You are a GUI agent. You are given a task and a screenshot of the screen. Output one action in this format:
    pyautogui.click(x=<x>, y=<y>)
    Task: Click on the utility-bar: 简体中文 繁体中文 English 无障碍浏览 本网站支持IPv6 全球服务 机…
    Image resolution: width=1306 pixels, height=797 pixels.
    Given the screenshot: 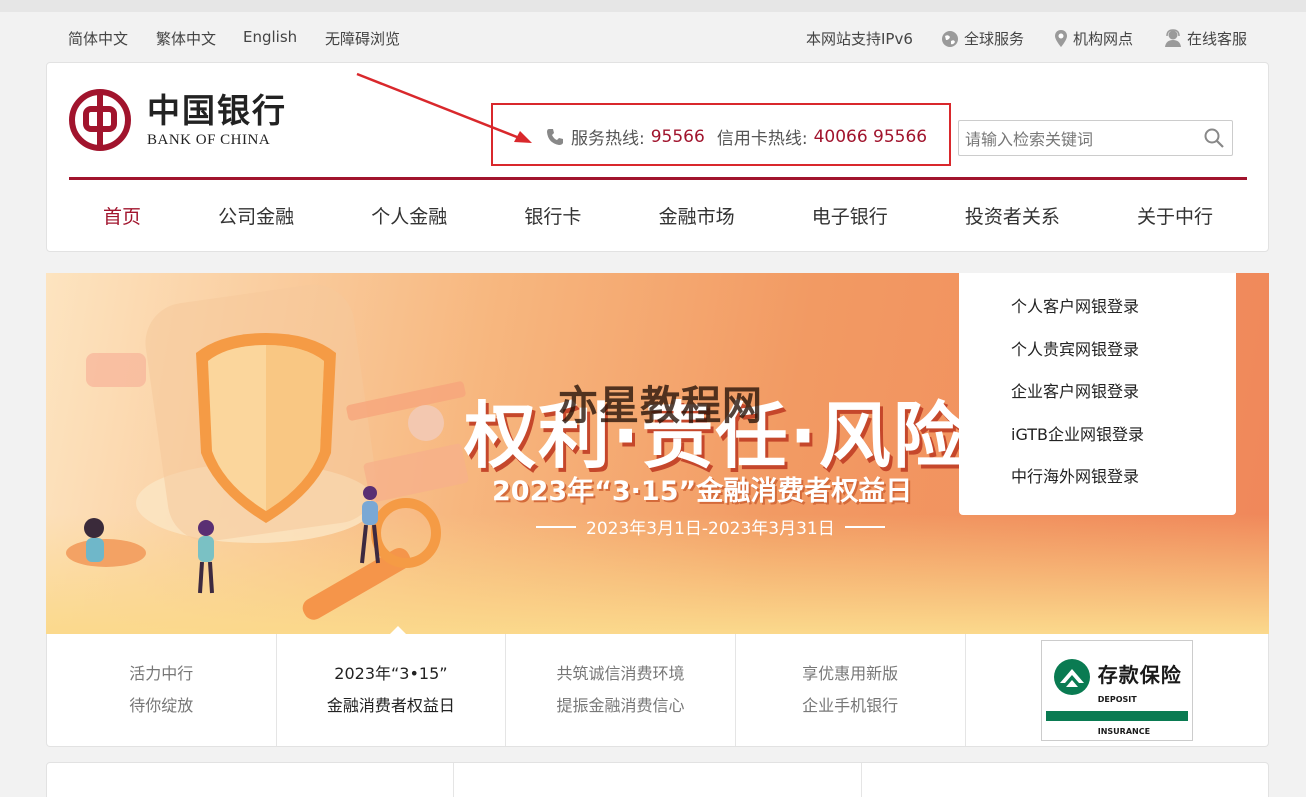 What is the action you would take?
    pyautogui.click(x=653, y=39)
    